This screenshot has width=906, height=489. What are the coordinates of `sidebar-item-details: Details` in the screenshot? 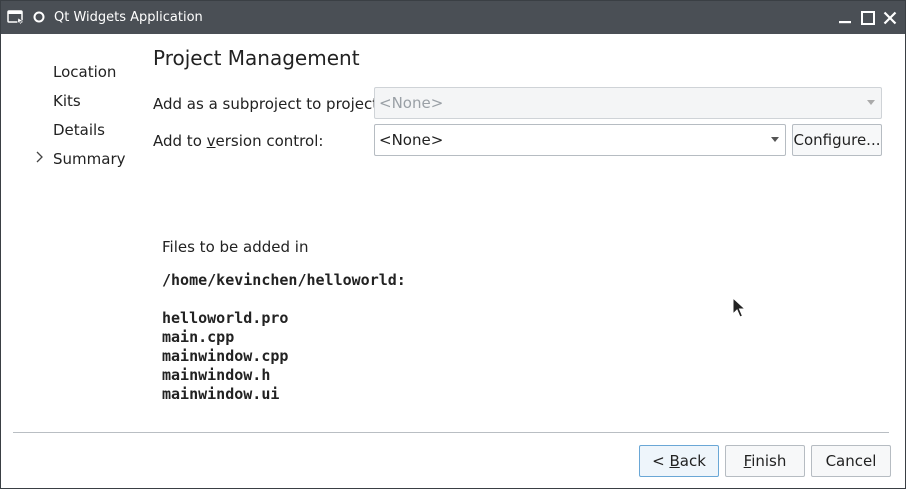 It's located at (79, 130).